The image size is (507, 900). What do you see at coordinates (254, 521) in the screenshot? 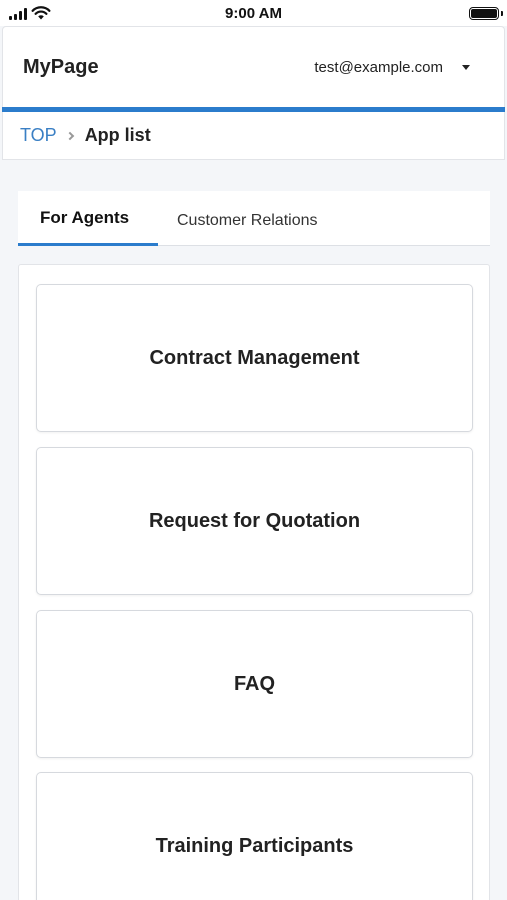
I see `app-card-request-for-quotation: Request for Quotation` at bounding box center [254, 521].